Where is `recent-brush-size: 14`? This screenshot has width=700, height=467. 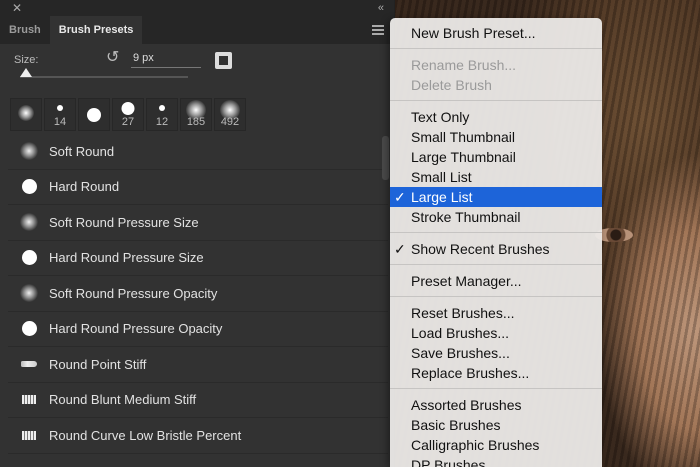 recent-brush-size: 14 is located at coordinates (60, 122).